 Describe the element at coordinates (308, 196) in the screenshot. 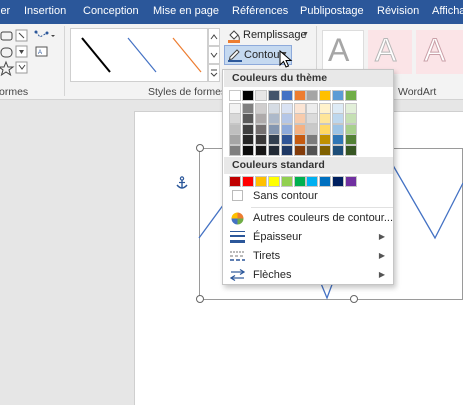

I see `no-outline-item: Sans contour` at that location.